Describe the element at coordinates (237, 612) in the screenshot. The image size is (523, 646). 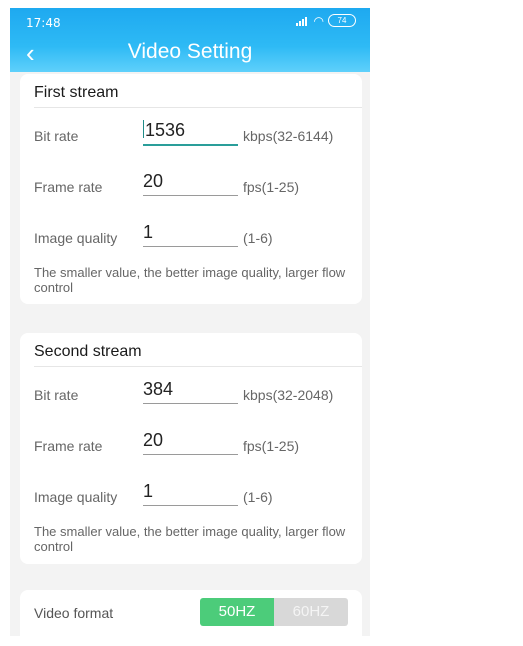
I see `format-50hz-button: 50HZ` at that location.